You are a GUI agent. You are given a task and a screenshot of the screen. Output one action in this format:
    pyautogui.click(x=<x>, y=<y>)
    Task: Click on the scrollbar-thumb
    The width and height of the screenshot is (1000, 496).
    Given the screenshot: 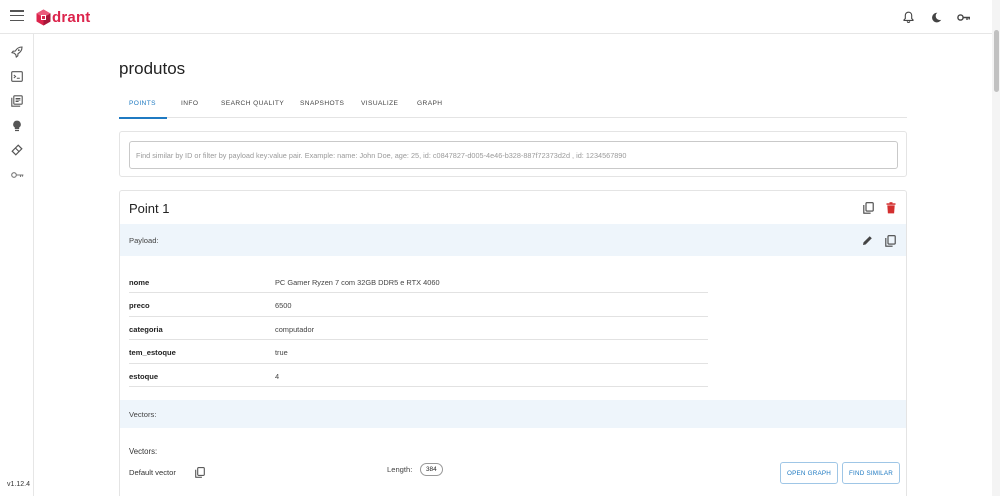 What is the action you would take?
    pyautogui.click(x=996, y=61)
    